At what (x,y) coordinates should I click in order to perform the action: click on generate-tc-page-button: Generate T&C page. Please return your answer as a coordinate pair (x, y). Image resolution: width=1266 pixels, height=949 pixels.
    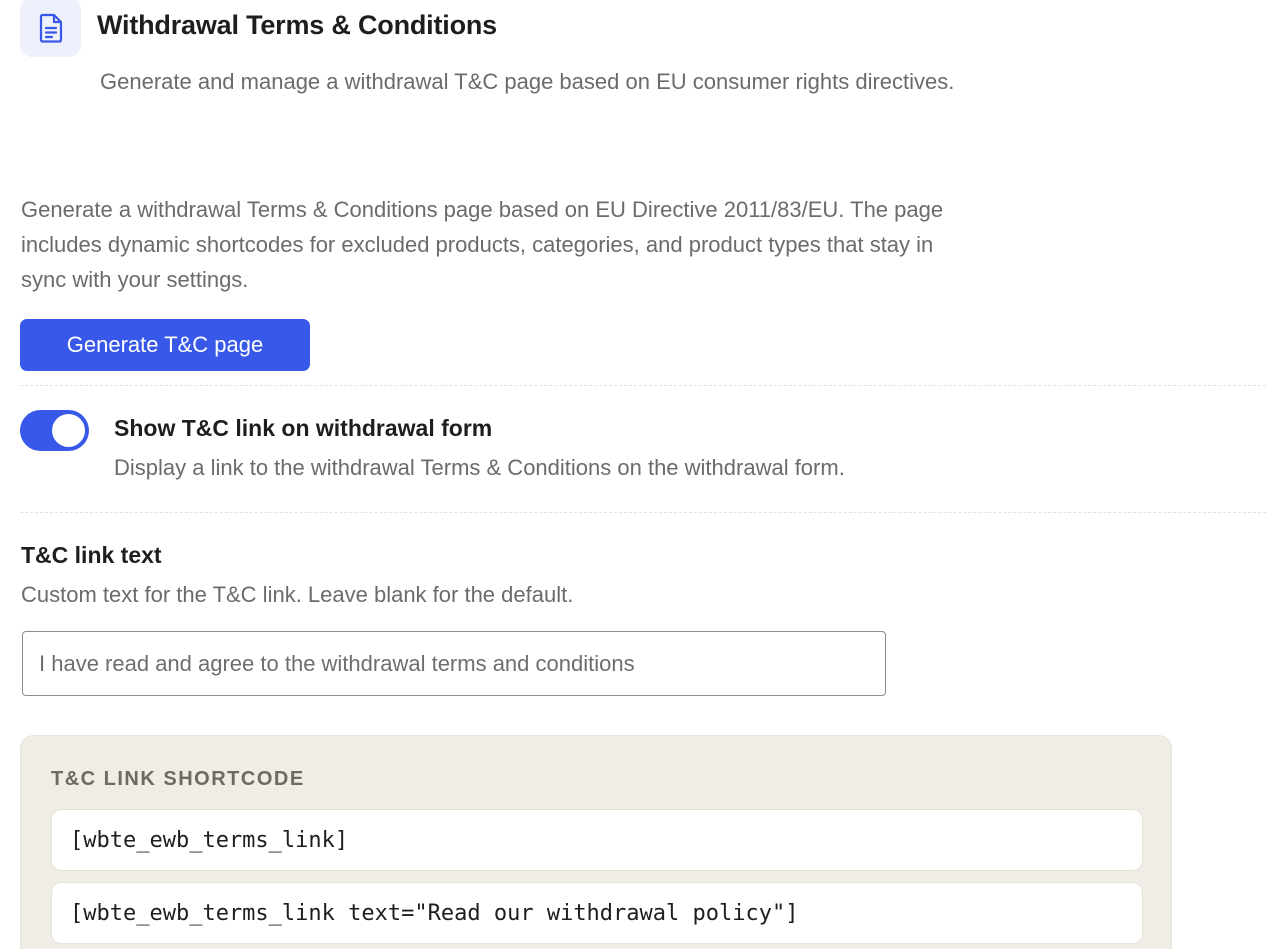
    Looking at the image, I should click on (165, 345).